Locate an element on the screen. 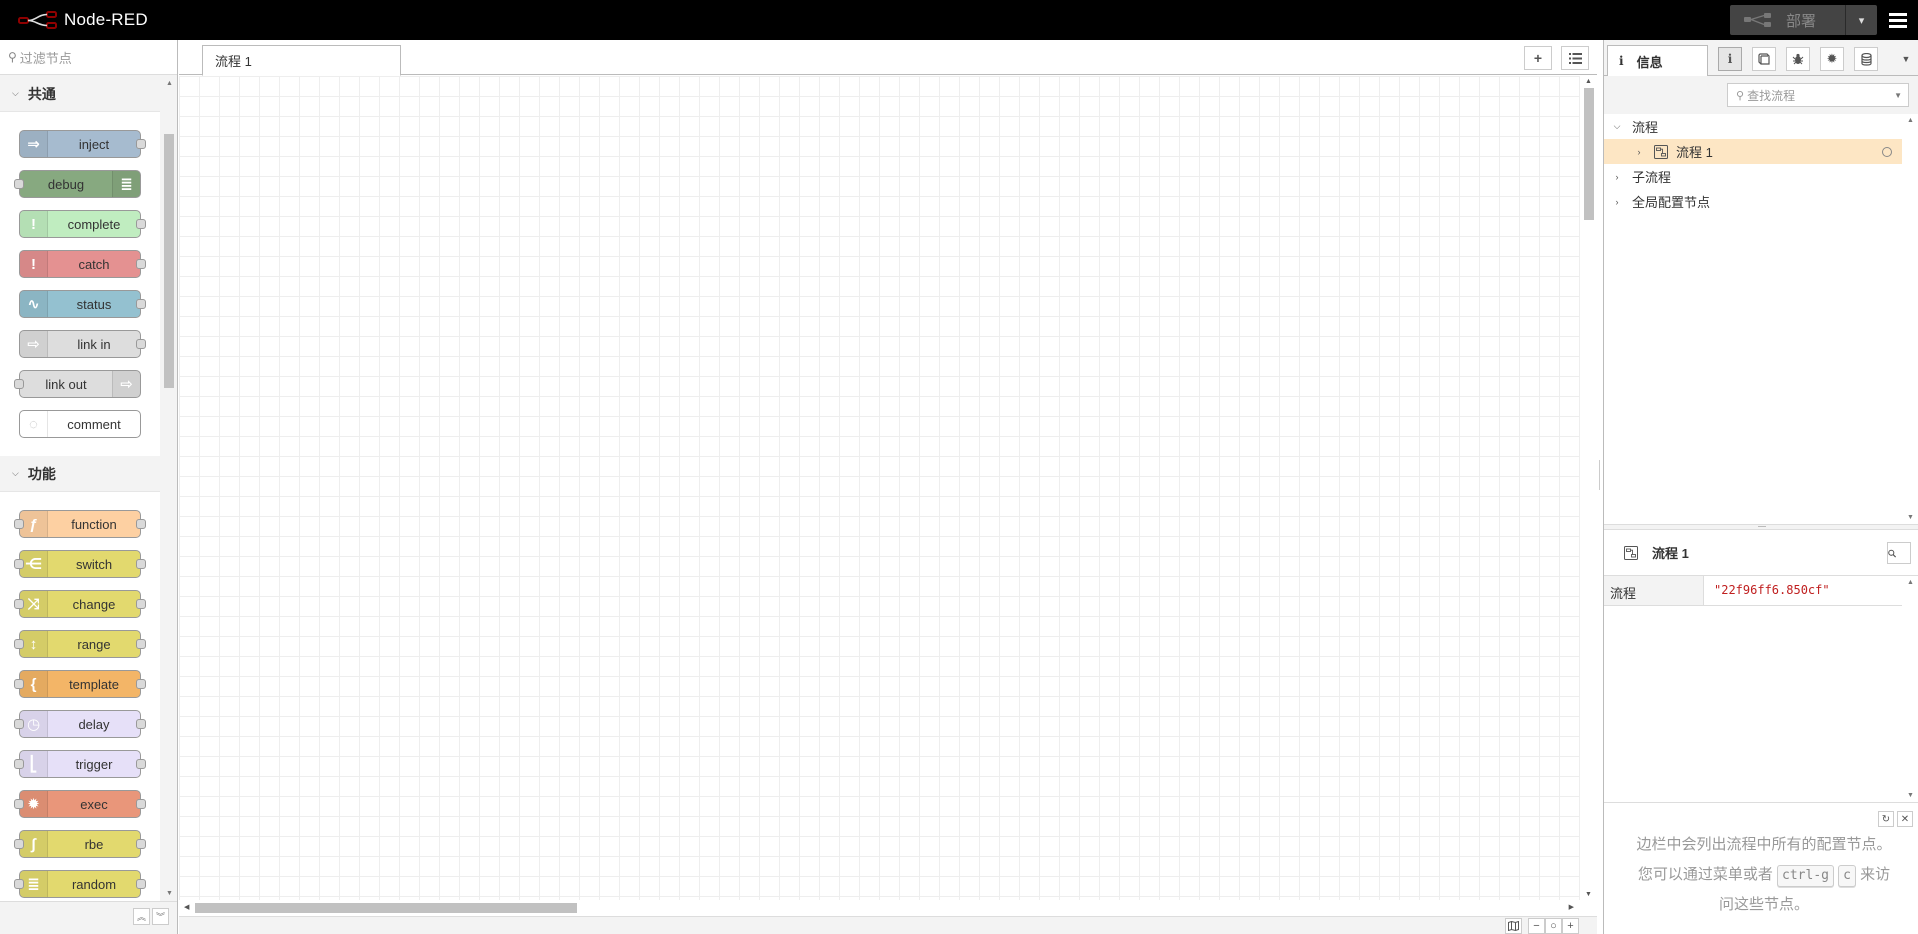  plus-icon: + is located at coordinates (1538, 58).